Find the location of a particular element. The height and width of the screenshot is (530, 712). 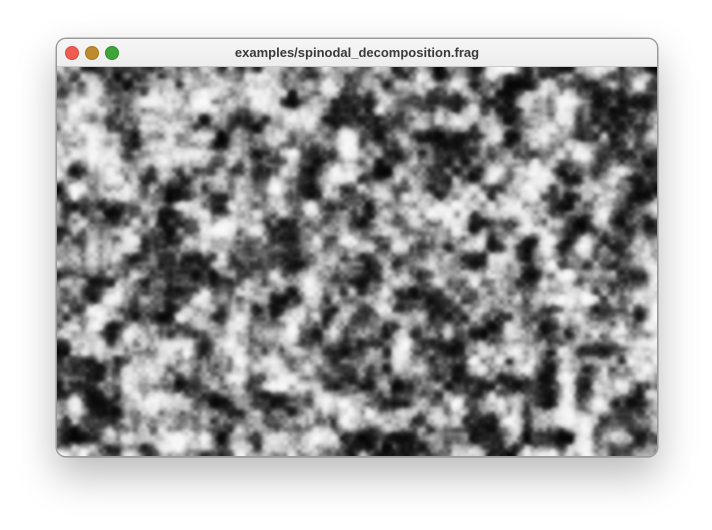

window-title: examples/spinodal_decomposition.frag is located at coordinates (357, 52).